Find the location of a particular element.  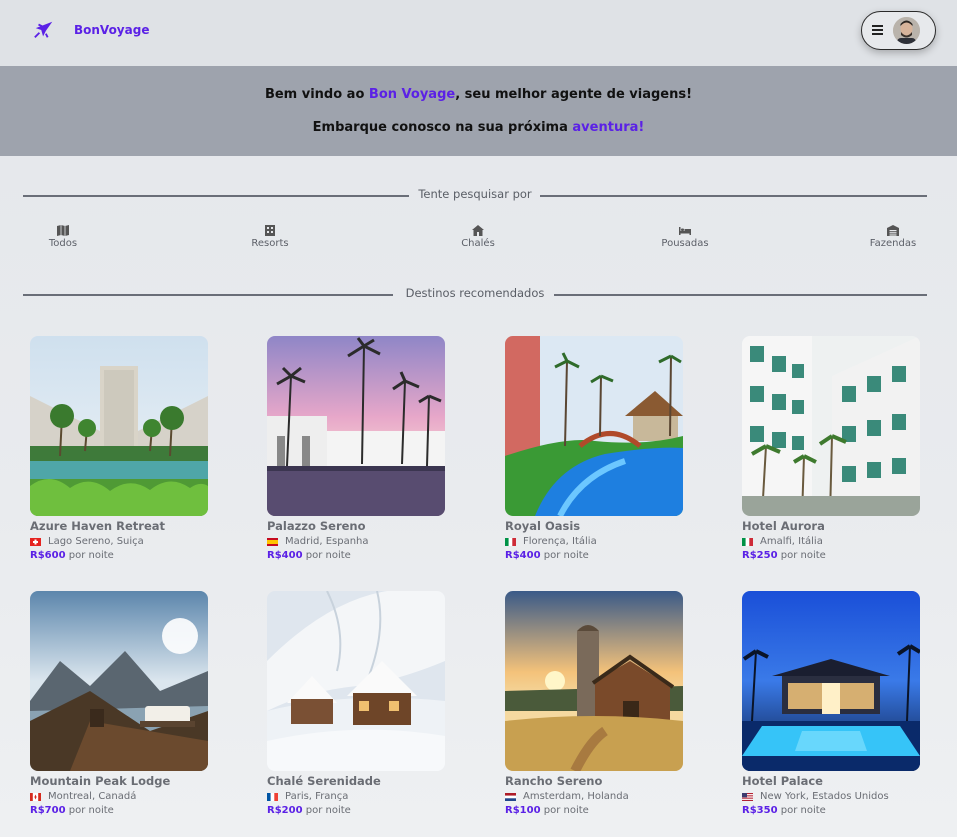

destination-name: Palazzo Sereno is located at coordinates (356, 526).